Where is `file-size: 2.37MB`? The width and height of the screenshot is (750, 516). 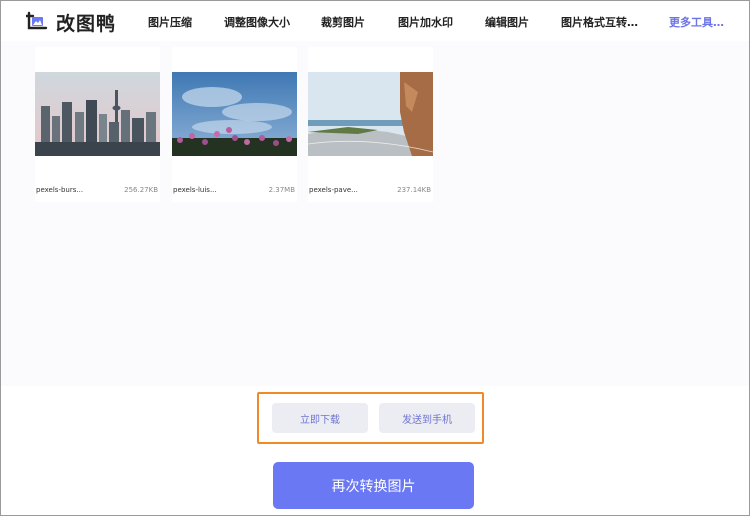 file-size: 2.37MB is located at coordinates (281, 190).